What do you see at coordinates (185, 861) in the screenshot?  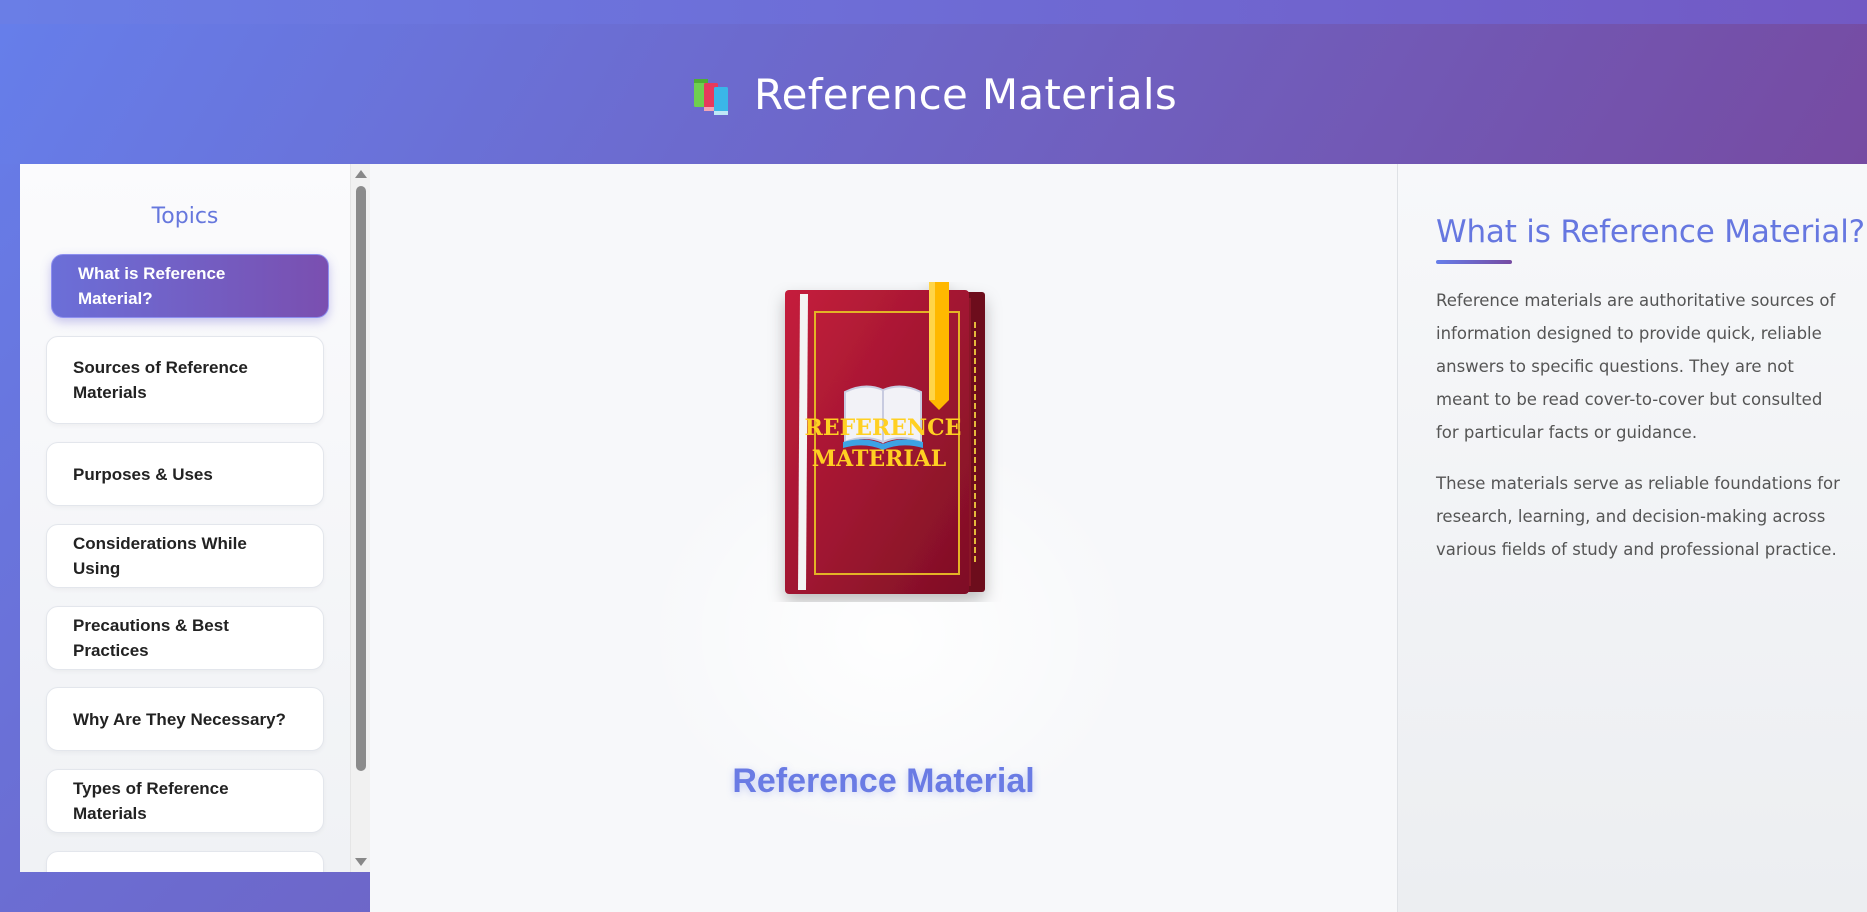 I see `sidebar-item-next` at bounding box center [185, 861].